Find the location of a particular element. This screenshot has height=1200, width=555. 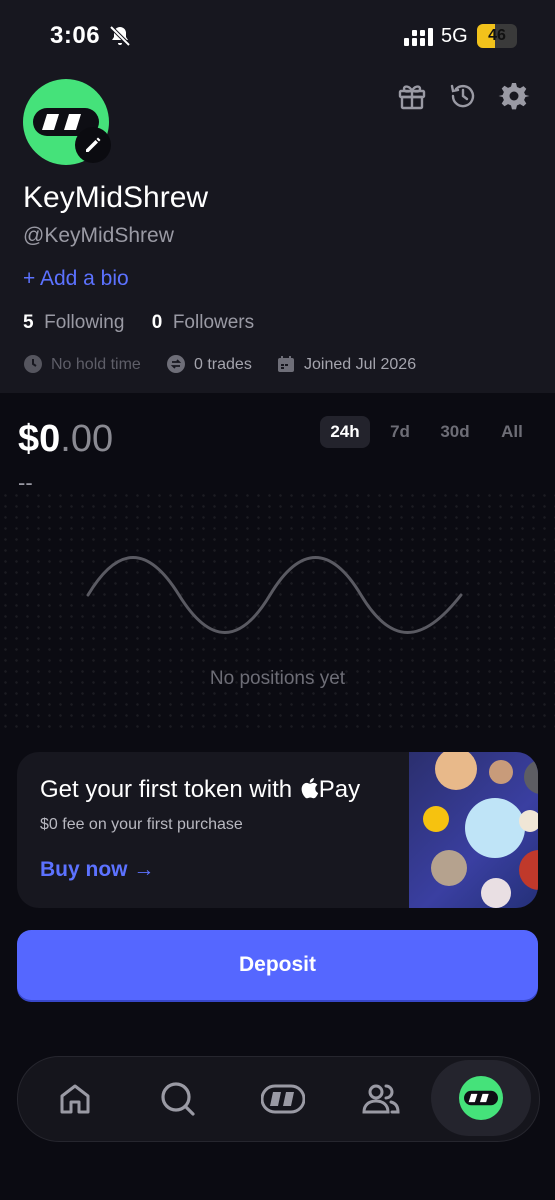

balance-cents: .00 is located at coordinates (87, 439).